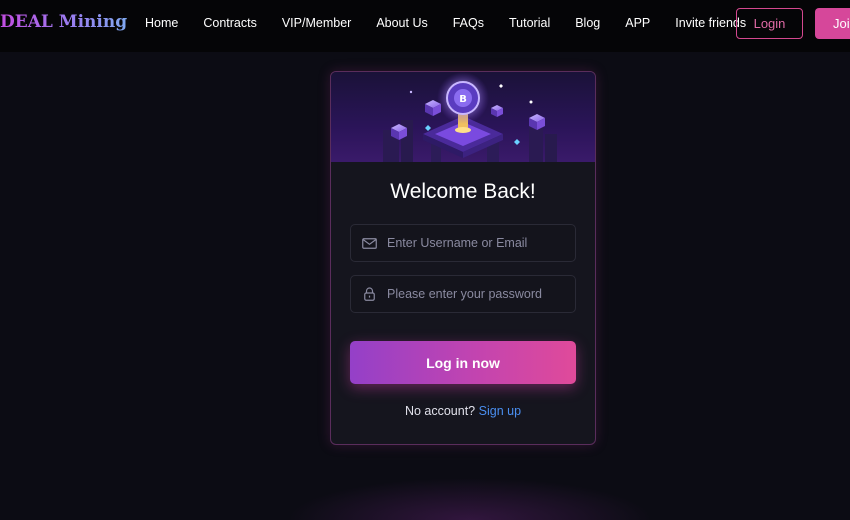 The width and height of the screenshot is (850, 520). Describe the element at coordinates (832, 23) in the screenshot. I see `header-join-button: Join` at that location.